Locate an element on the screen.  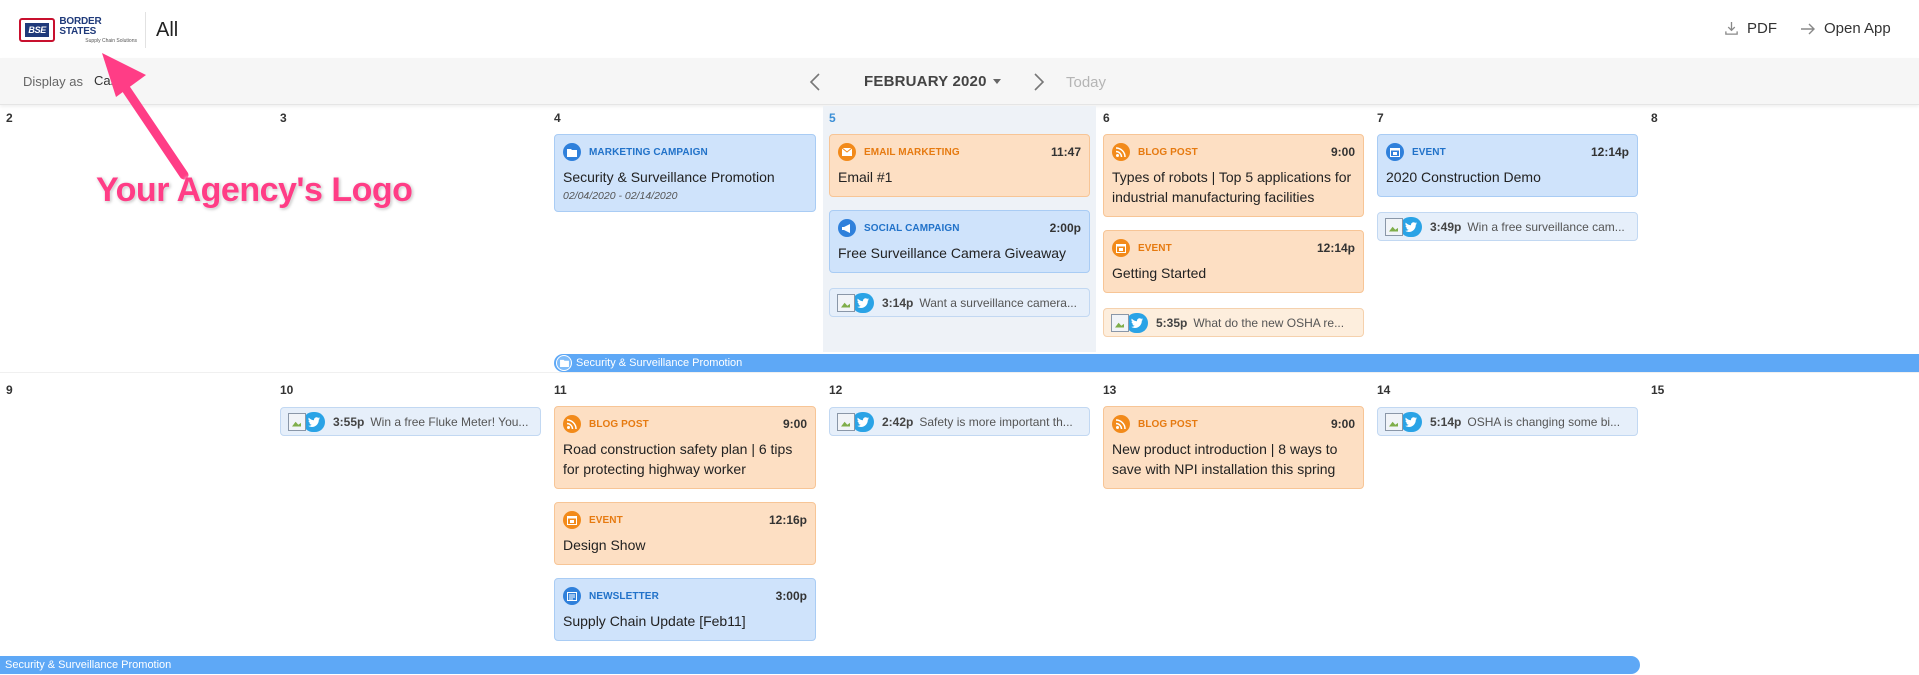
card-title: 2020 Construction Demo is located at coordinates (1463, 177).